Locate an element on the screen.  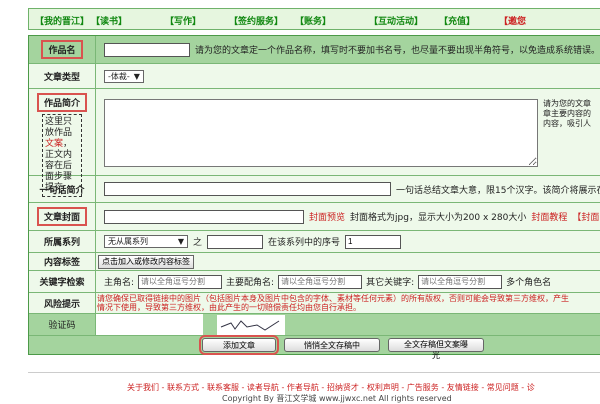
intro-textarea is located at coordinates (321, 133).